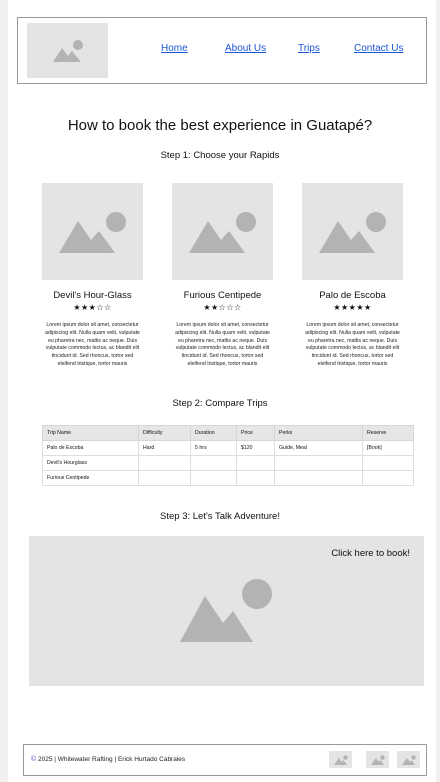 This screenshot has width=440, height=782. What do you see at coordinates (318, 433) in the screenshot?
I see `column-header: Perks` at bounding box center [318, 433].